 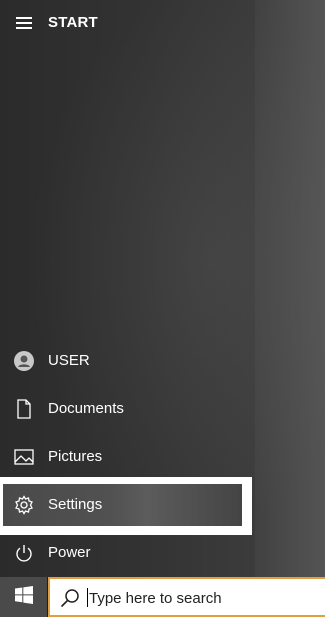 What do you see at coordinates (24, 553) in the screenshot?
I see `power-icon` at bounding box center [24, 553].